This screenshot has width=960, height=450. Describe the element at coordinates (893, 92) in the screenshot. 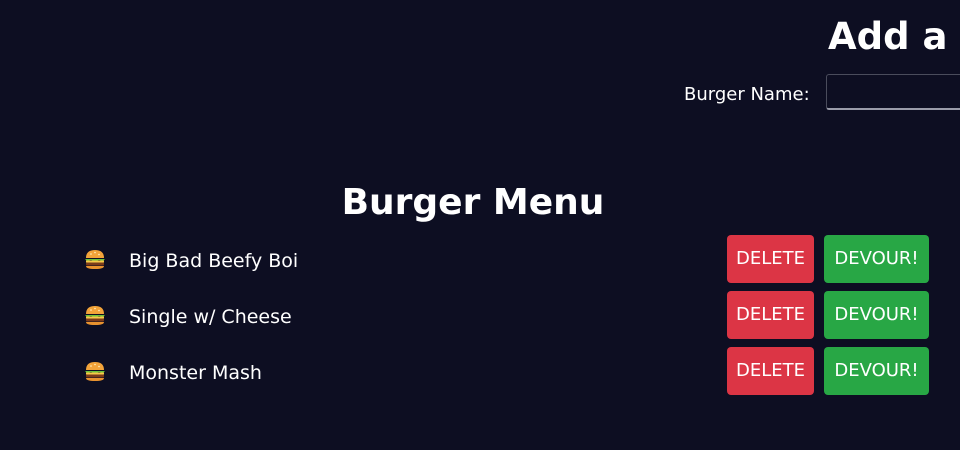

I see `burger-name-input` at that location.